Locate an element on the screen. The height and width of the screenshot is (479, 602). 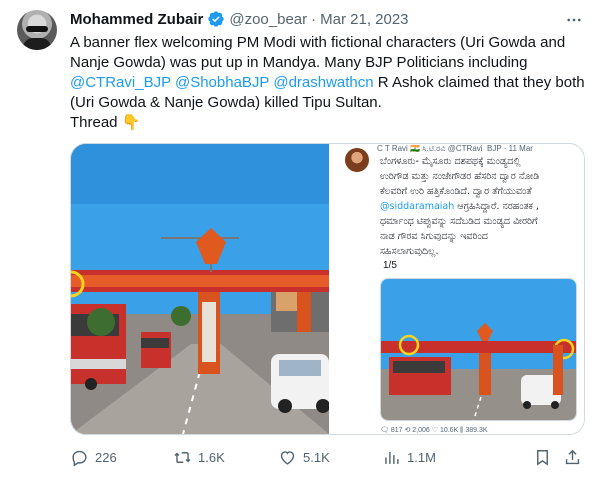
action-bar: 226 1.6K 5.1K 1.1M is located at coordinates (330, 457).